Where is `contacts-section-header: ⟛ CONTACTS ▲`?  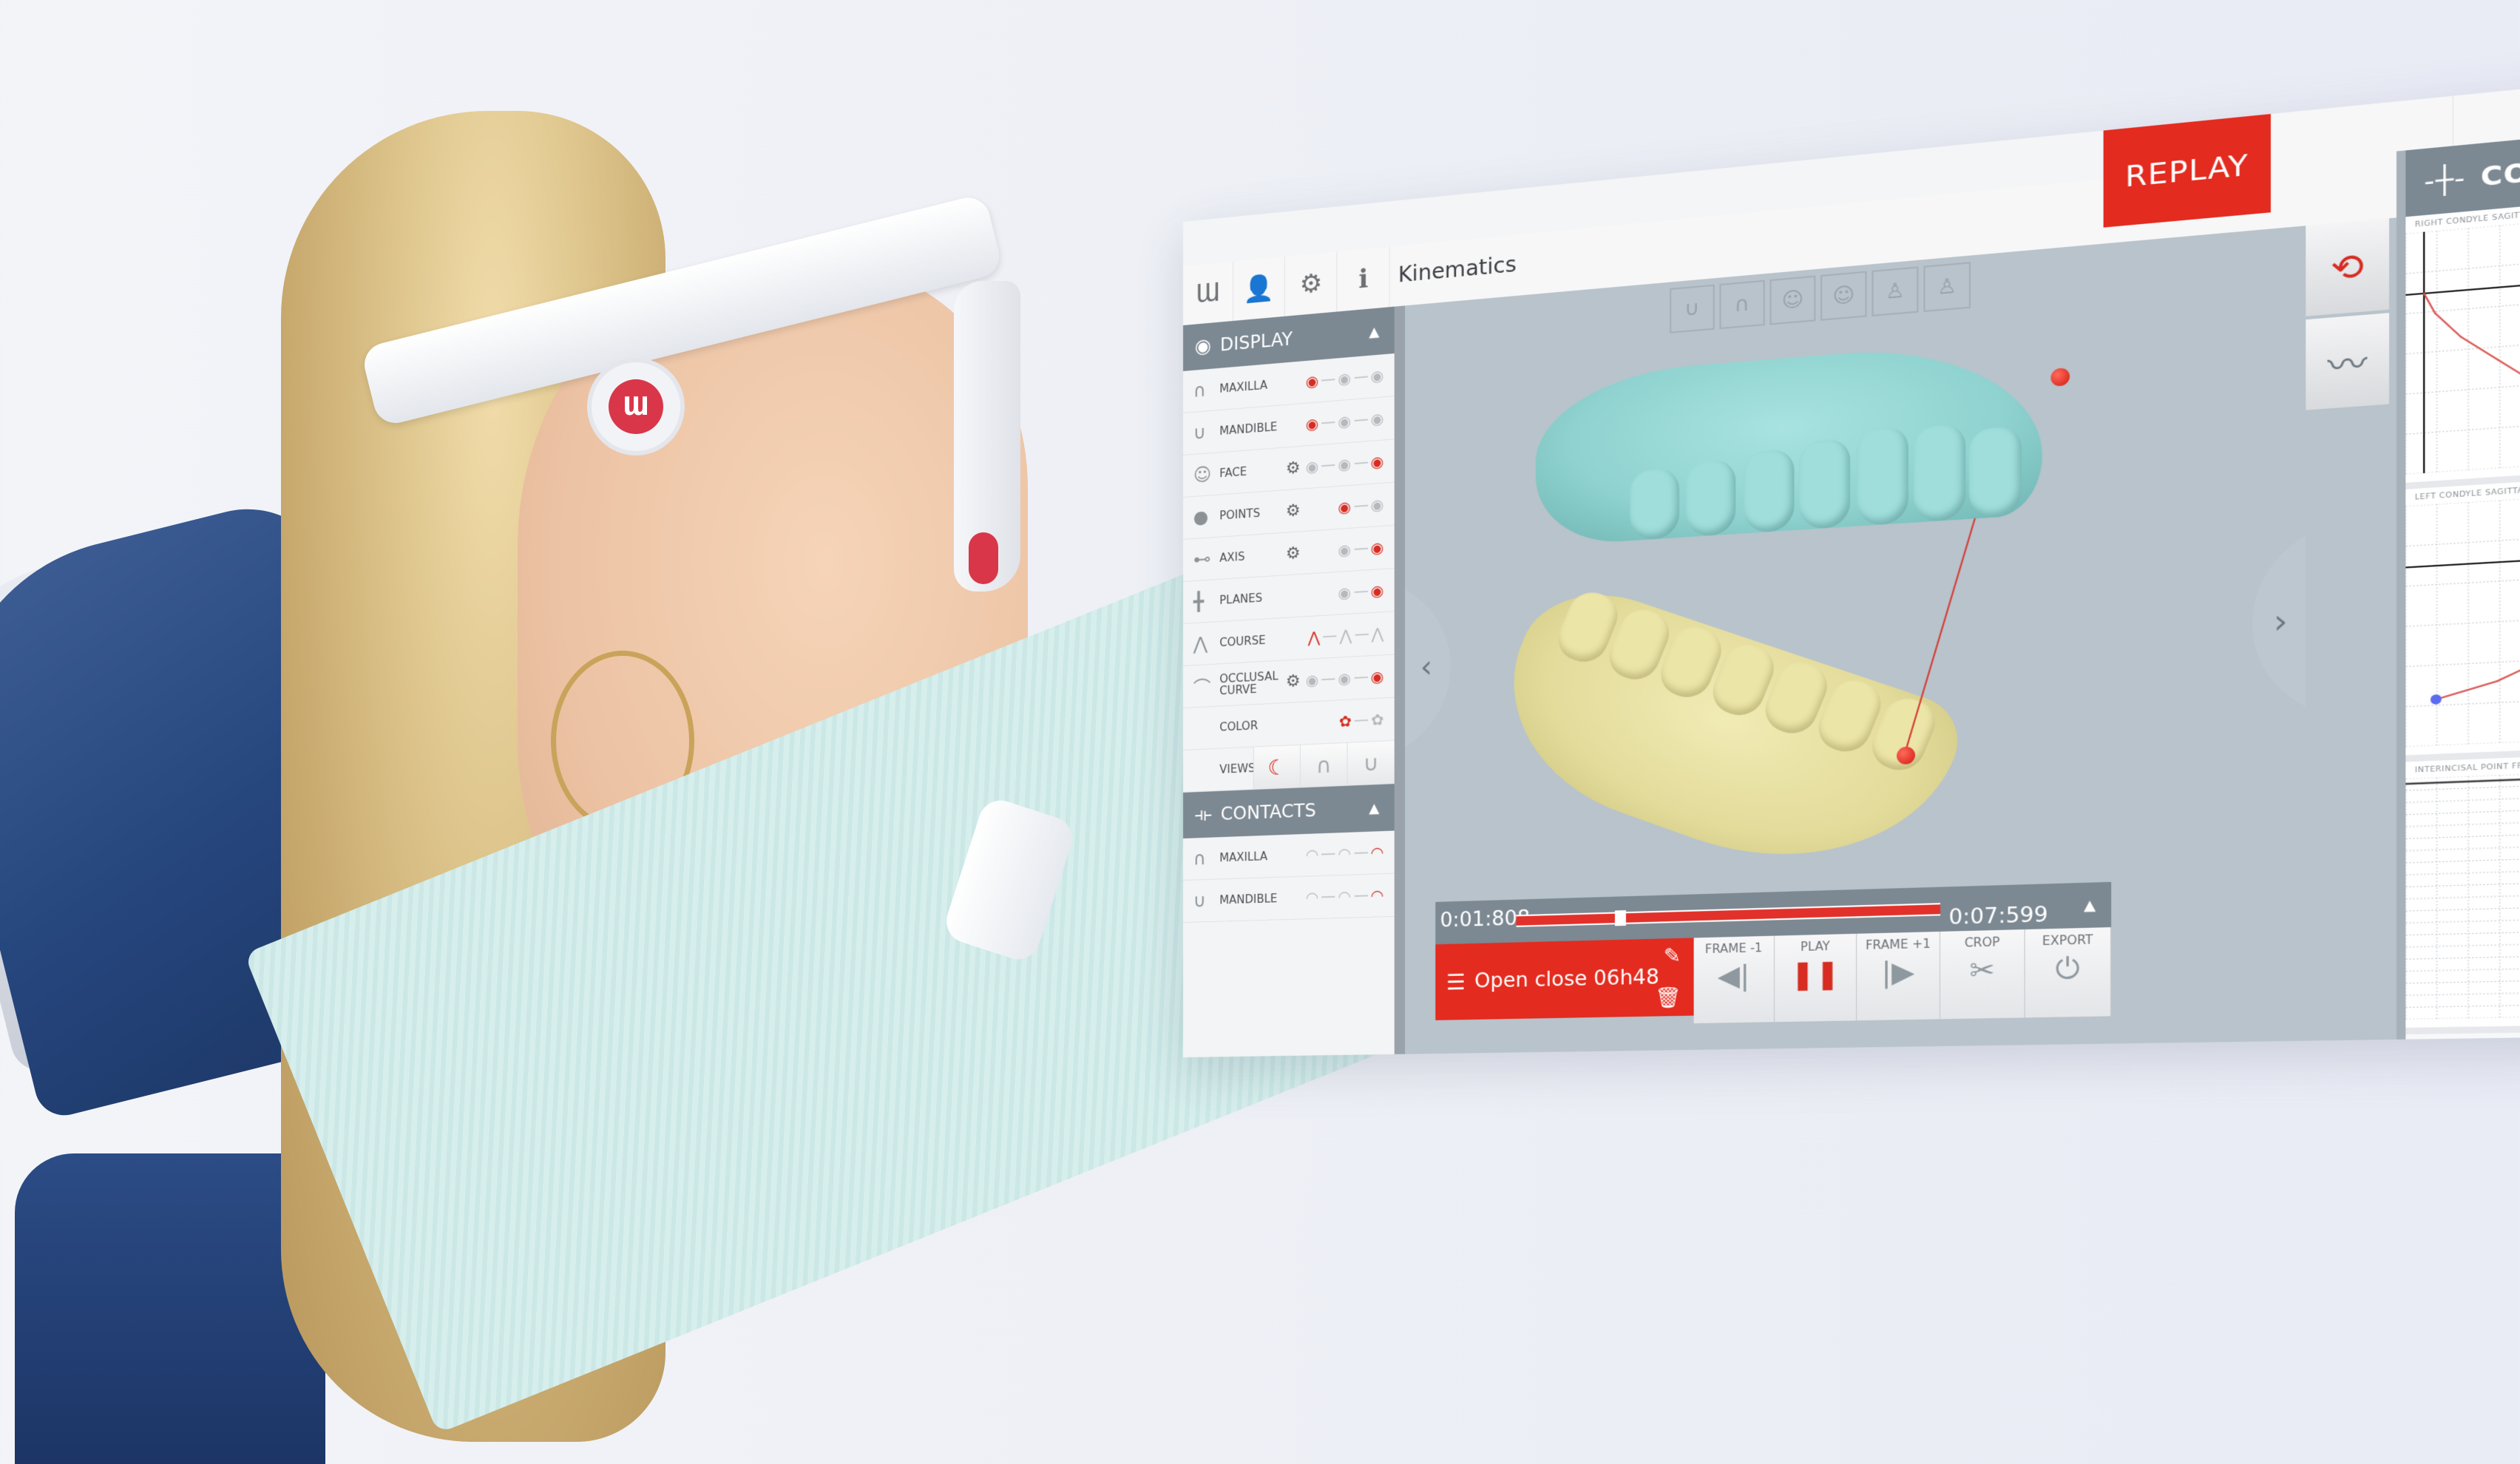
contacts-section-header: ⟛ CONTACTS ▲ is located at coordinates (1289, 811).